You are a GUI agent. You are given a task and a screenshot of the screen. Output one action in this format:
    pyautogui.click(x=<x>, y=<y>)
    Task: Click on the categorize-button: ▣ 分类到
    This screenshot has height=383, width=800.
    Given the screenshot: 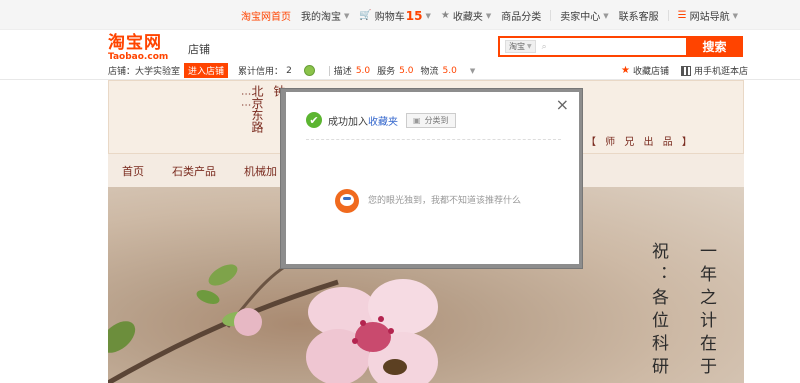 What is the action you would take?
    pyautogui.click(x=431, y=120)
    